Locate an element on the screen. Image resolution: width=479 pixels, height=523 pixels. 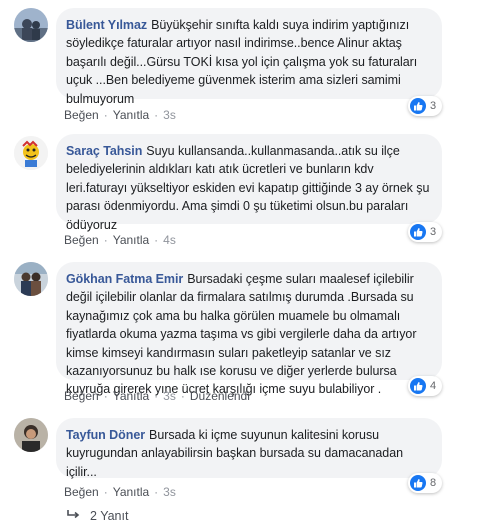
reaction-badge: 4 is located at coordinates (425, 386).